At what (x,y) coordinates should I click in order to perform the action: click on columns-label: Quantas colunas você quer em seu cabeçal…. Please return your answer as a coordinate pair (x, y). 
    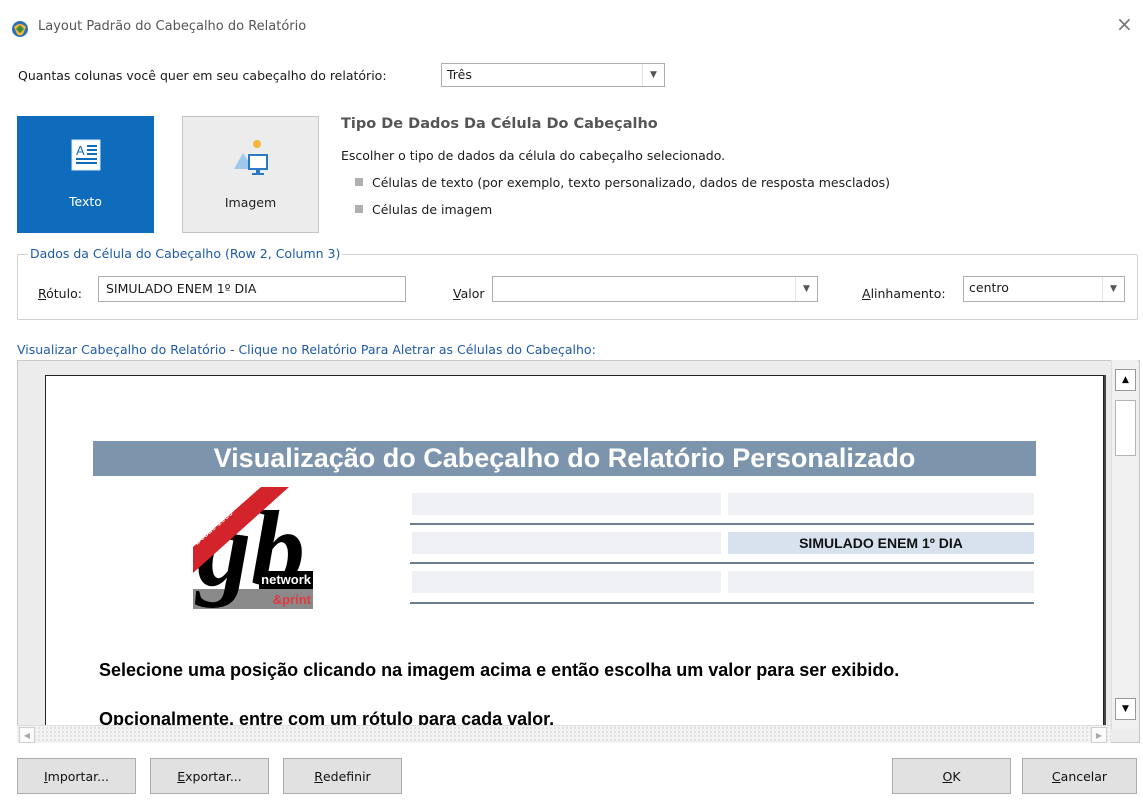
    Looking at the image, I should click on (202, 75).